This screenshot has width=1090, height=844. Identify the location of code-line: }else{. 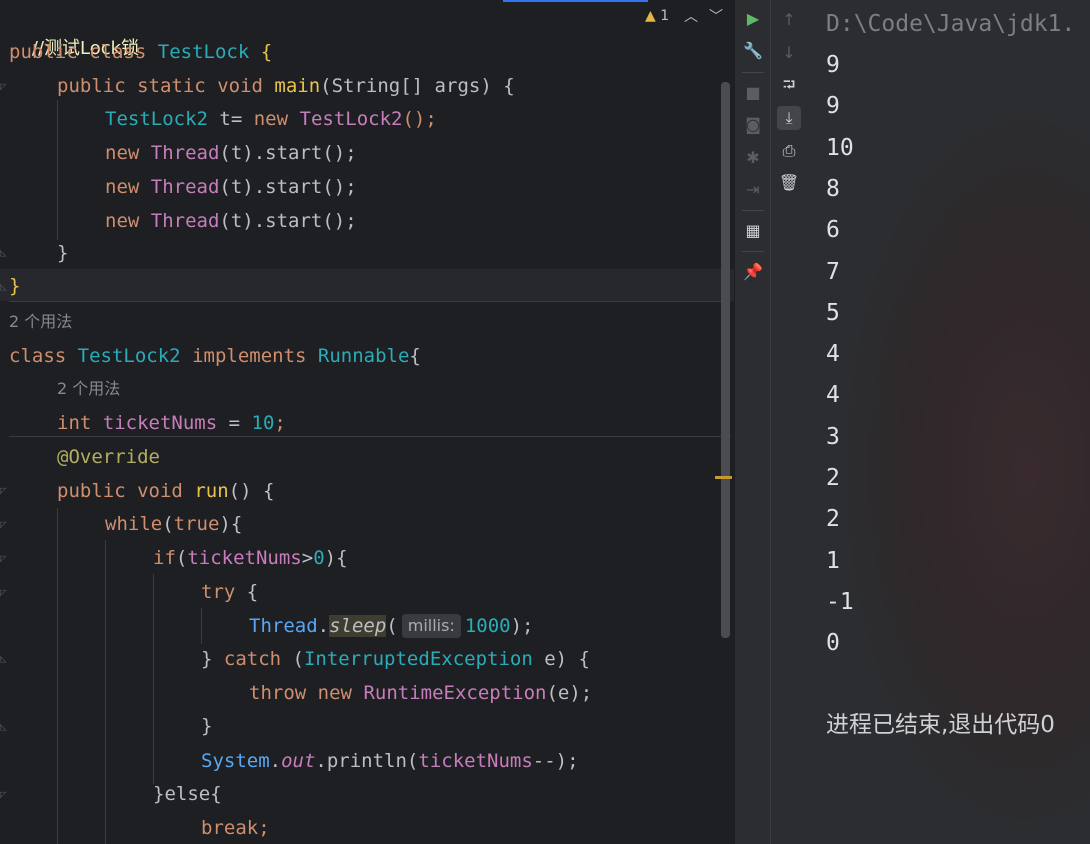
(187, 794).